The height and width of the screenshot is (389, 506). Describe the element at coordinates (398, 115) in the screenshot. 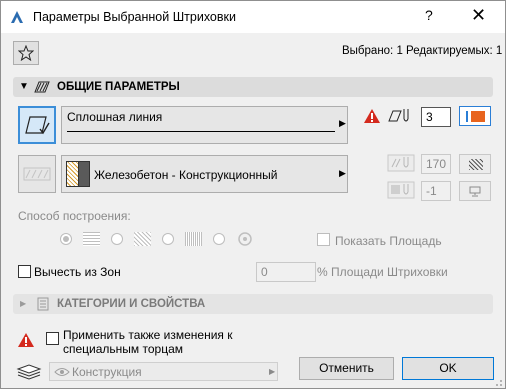

I see `pen-icon` at that location.